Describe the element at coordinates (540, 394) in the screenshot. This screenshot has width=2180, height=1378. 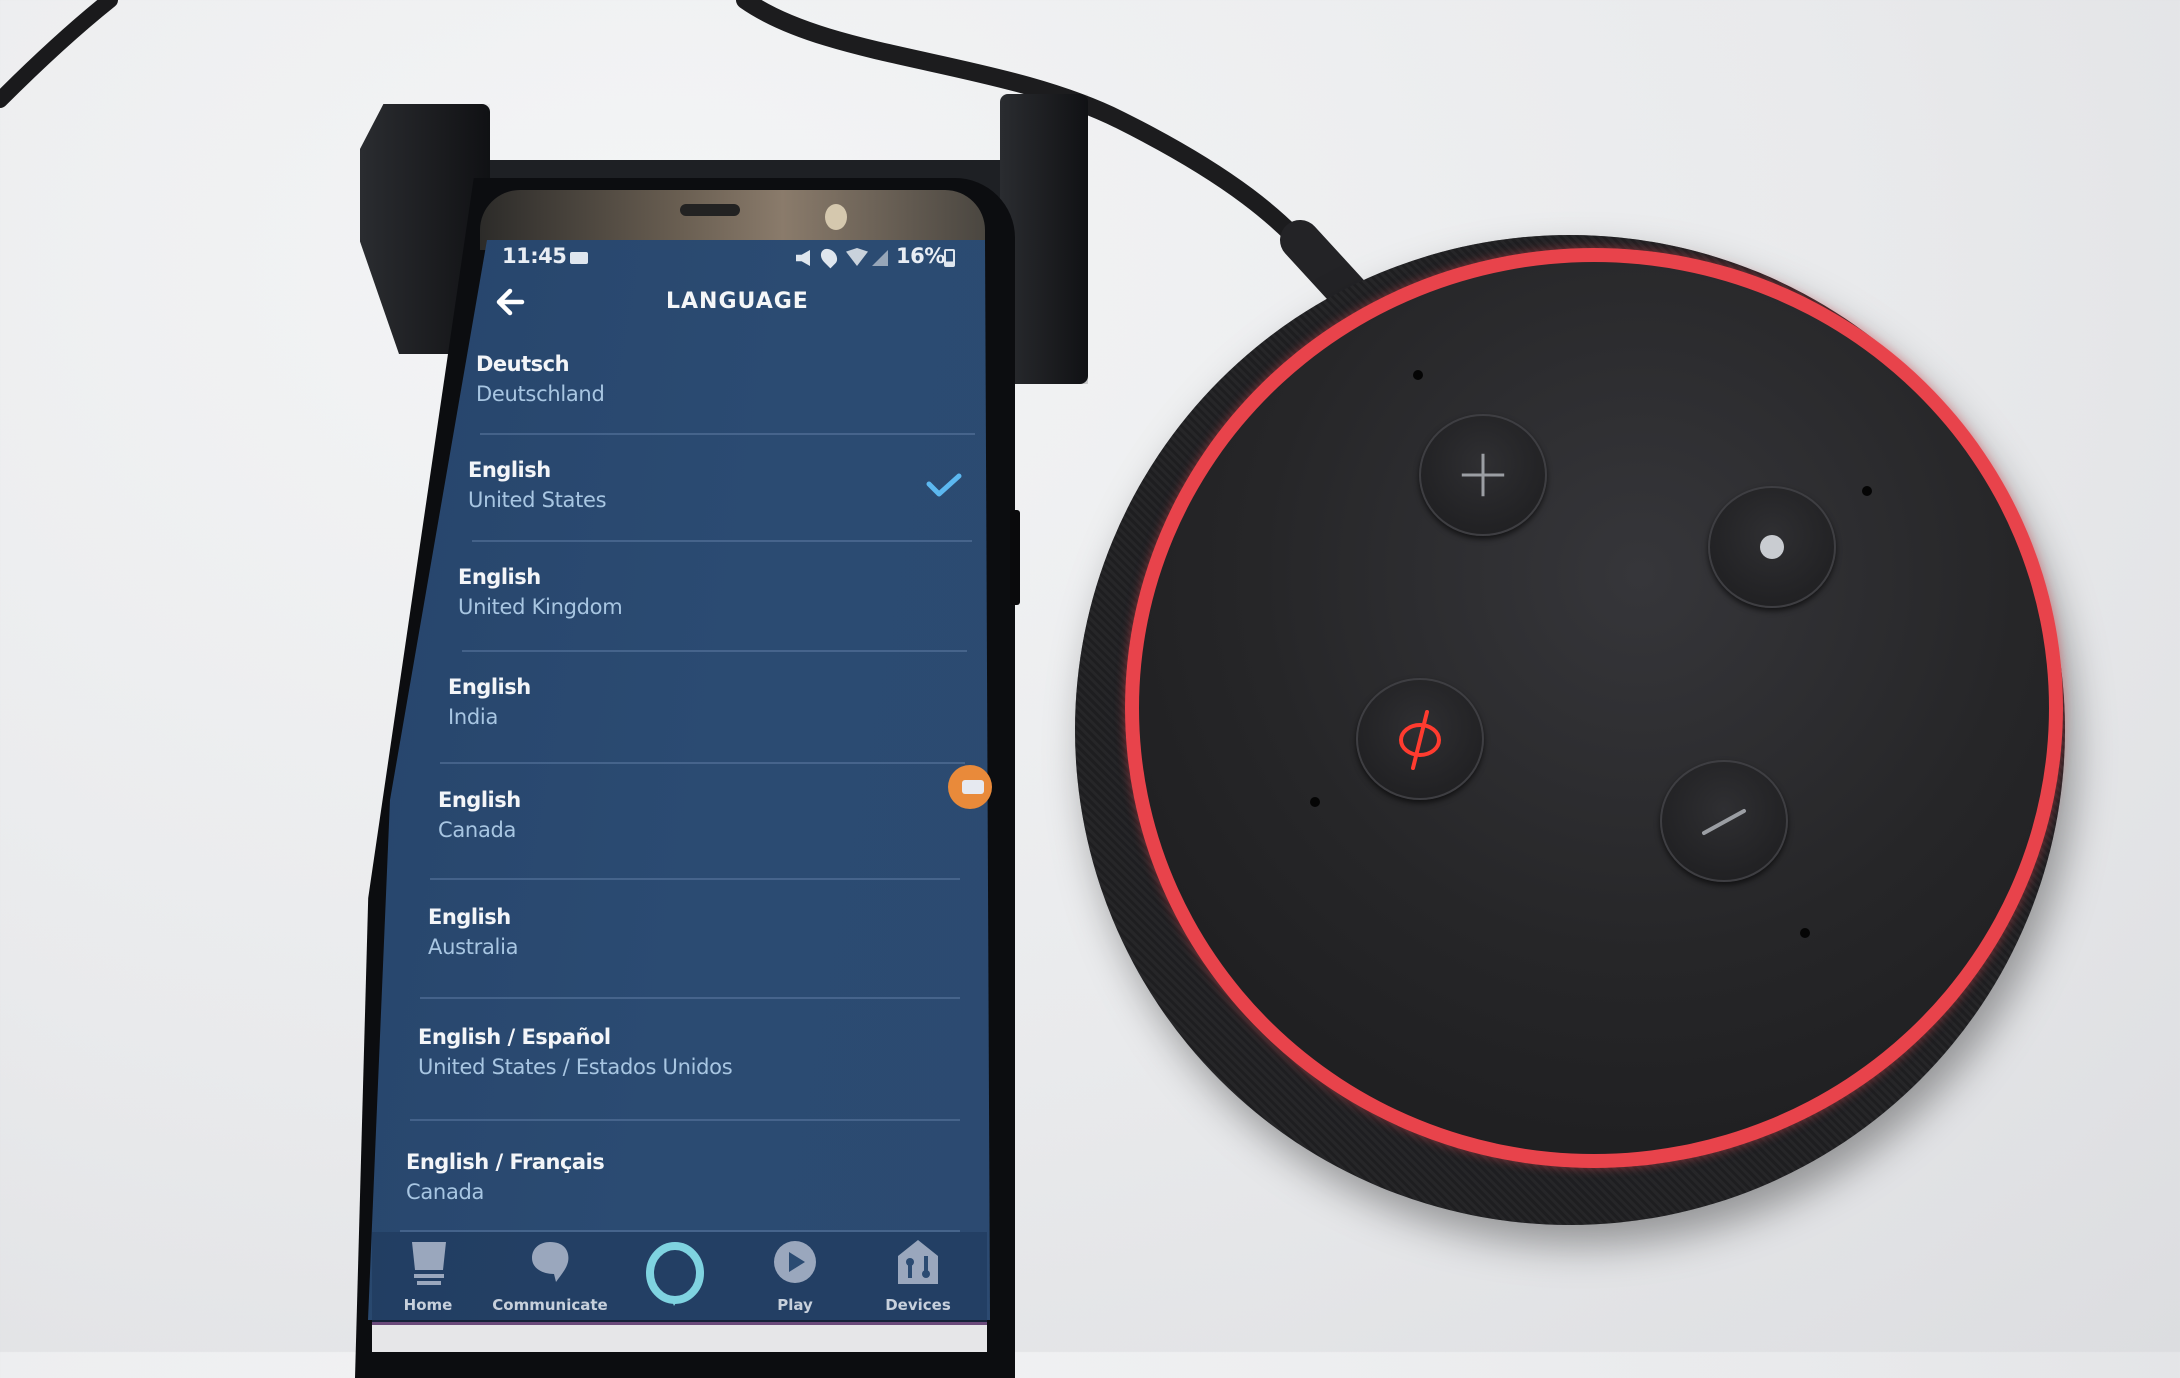
I see `language-region: Deutschland` at that location.